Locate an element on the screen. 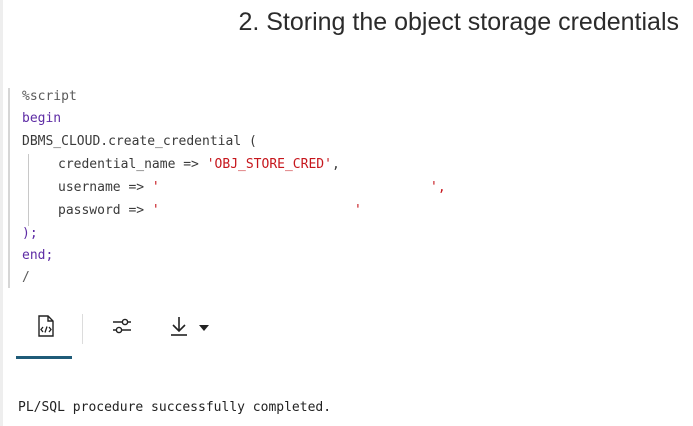  comma: , is located at coordinates (335, 164).